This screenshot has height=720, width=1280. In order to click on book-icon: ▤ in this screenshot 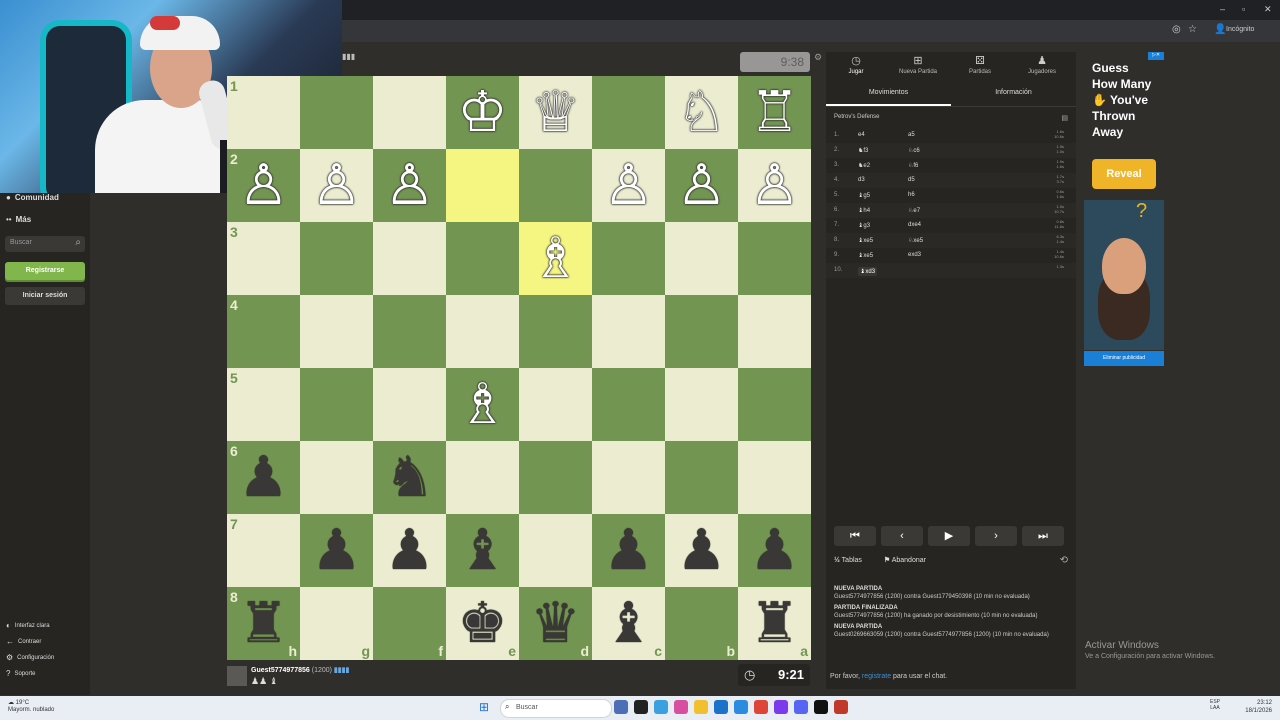, I will do `click(1064, 118)`.